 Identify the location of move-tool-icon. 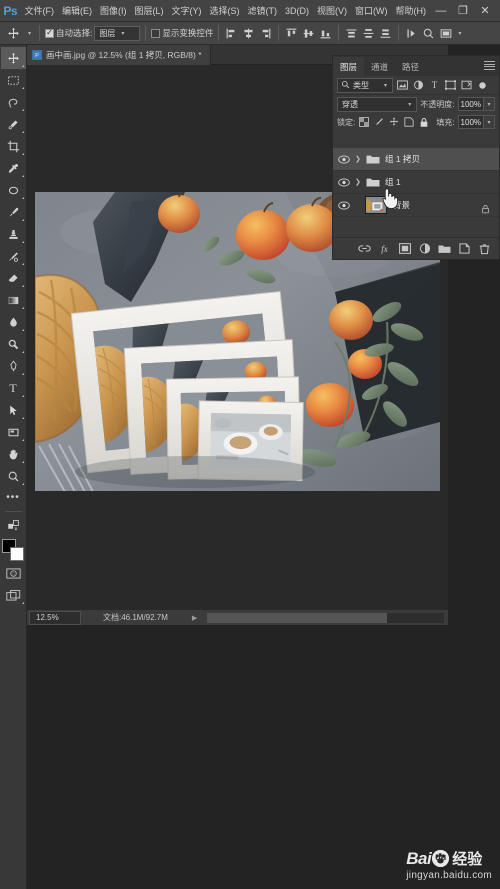
(13, 33).